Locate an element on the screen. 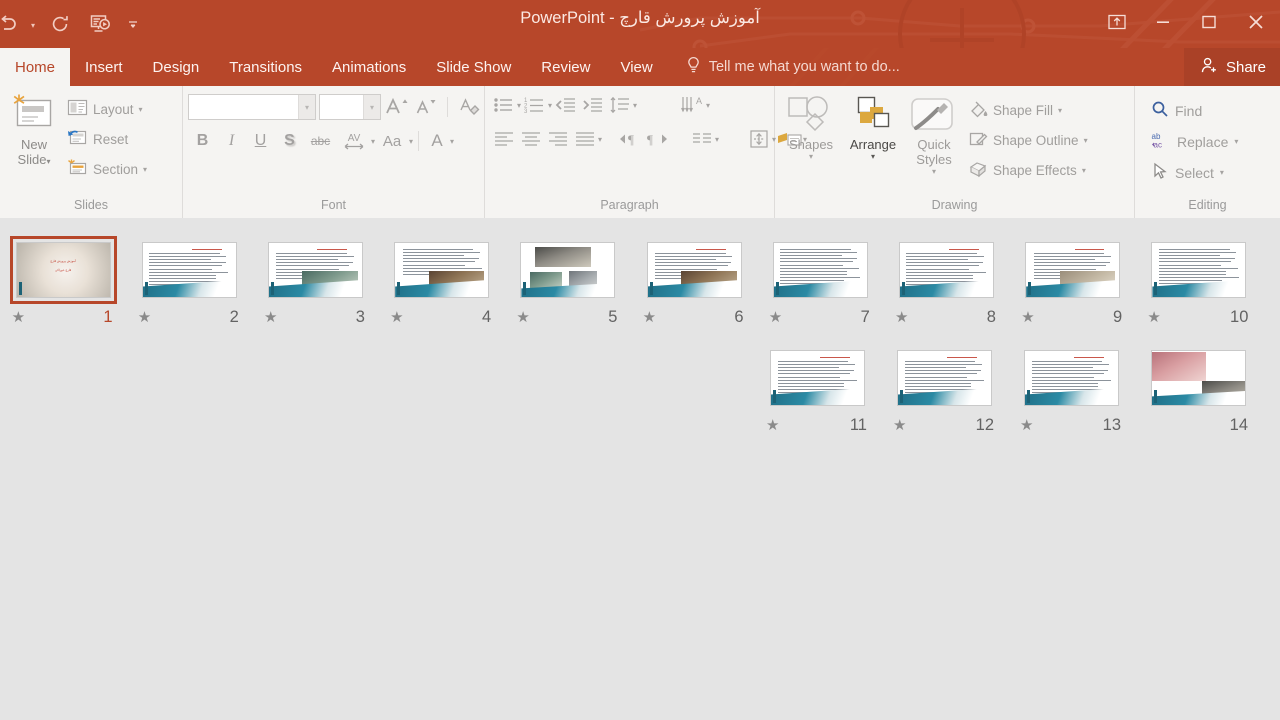  slide-thumbnail-14: ★14 is located at coordinates (1198, 391).